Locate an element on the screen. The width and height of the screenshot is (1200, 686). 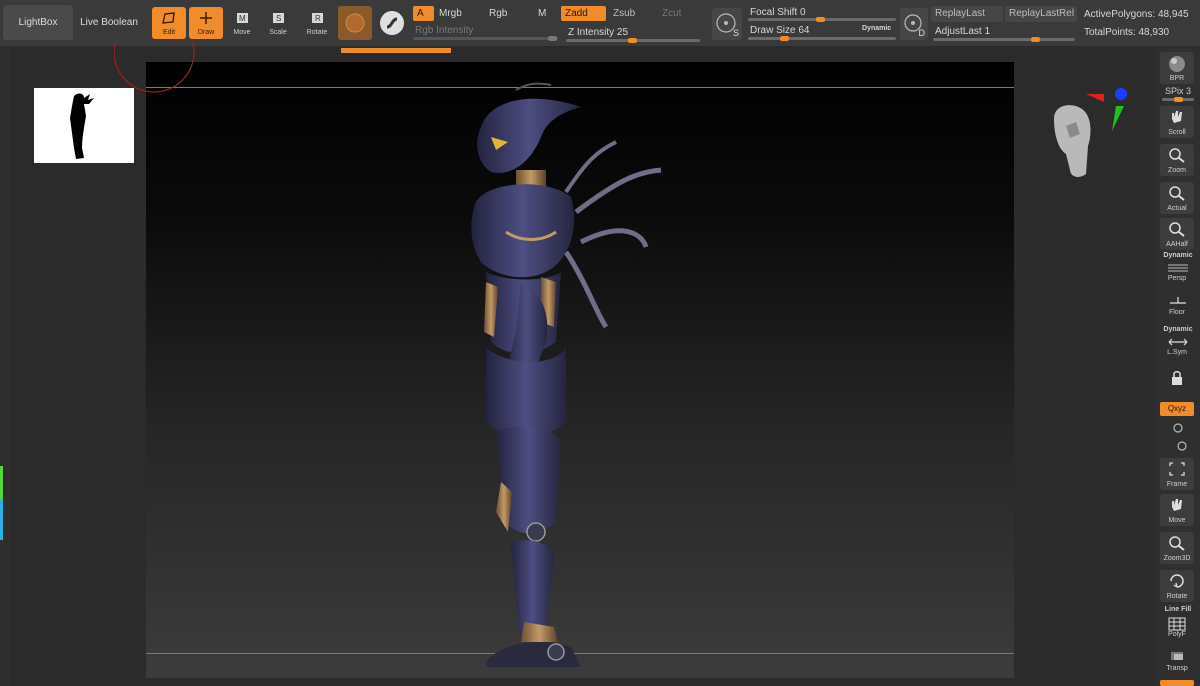
rotate-view-button: Rotate is located at coordinates (1177, 586).